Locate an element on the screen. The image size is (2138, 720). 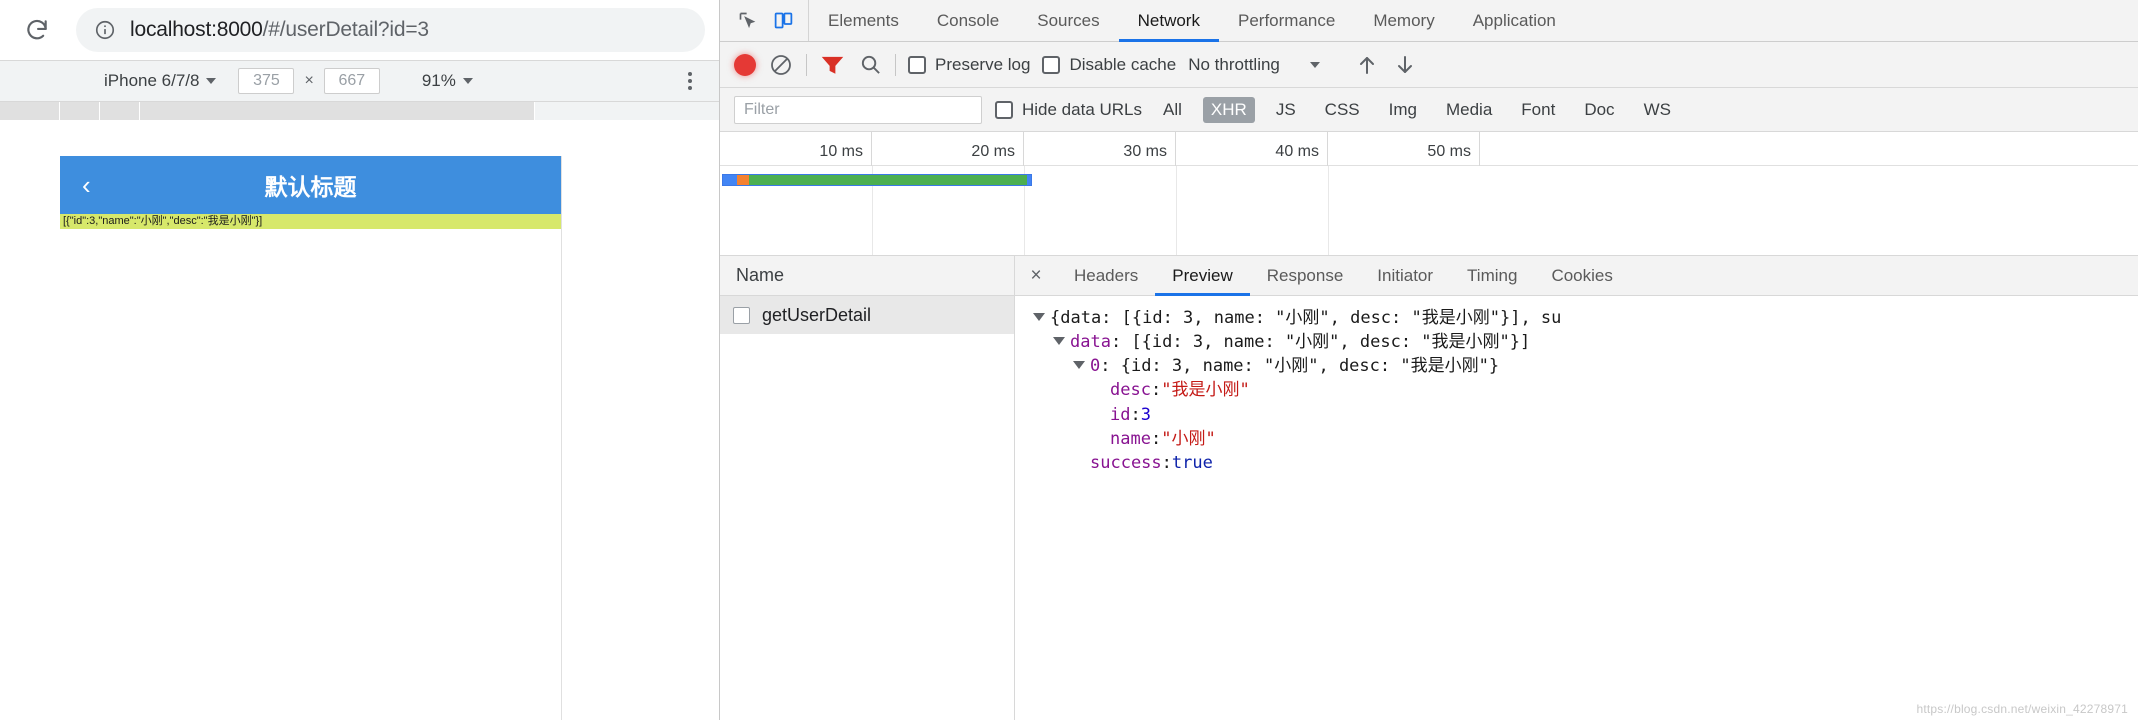
device-select: iPhone 6/7/8 is located at coordinates (160, 81).